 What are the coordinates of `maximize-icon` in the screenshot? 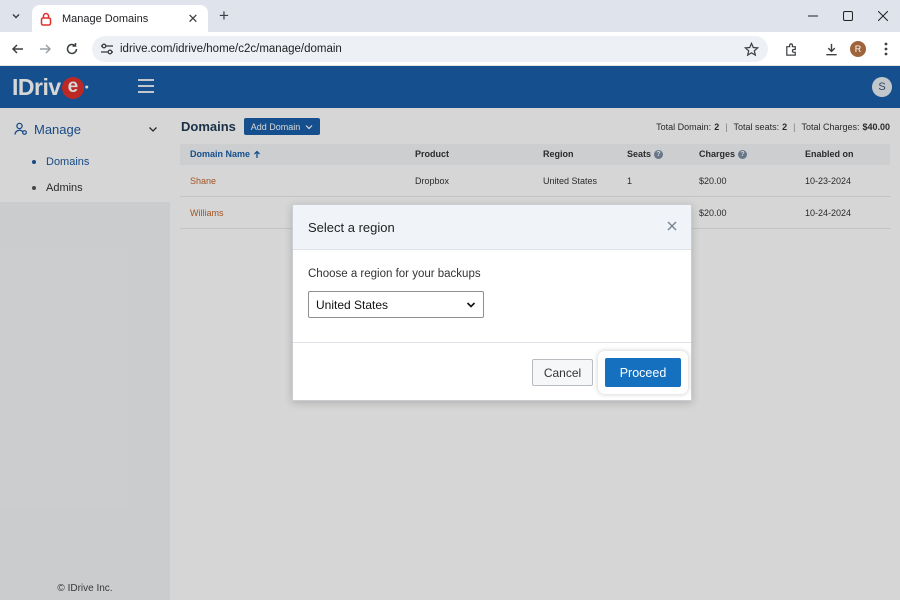 It's located at (847, 16).